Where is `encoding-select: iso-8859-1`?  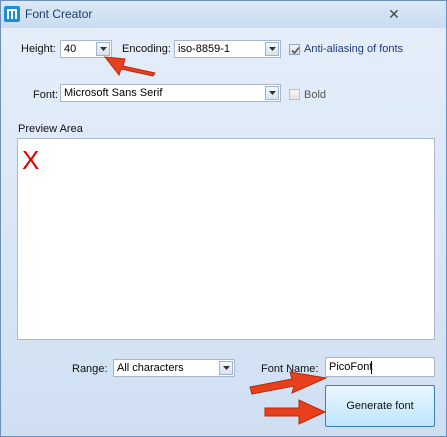
encoding-select: iso-8859-1 is located at coordinates (227, 49).